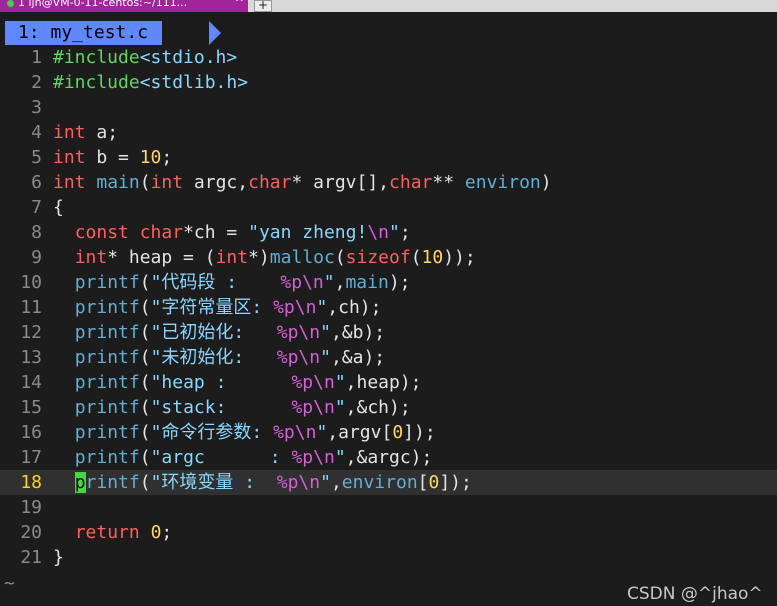  Describe the element at coordinates (253, 457) in the screenshot. I see `code-text: printf("argc : %p\n",&argc);` at that location.